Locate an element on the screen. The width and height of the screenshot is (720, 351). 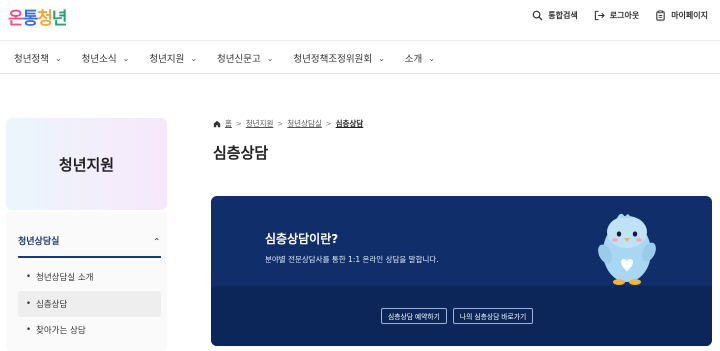
logo-char: 통 is located at coordinates (30, 19).